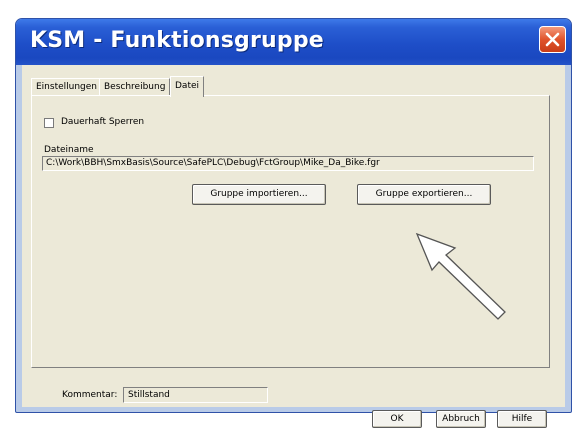 This screenshot has width=582, height=428. I want to click on title-bar: KSM - Funktionsgruppe, so click(293, 42).